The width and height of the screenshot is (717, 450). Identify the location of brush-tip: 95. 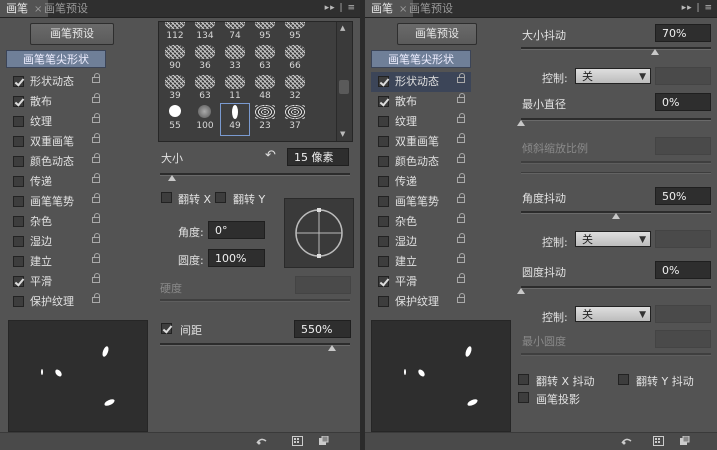
(295, 33).